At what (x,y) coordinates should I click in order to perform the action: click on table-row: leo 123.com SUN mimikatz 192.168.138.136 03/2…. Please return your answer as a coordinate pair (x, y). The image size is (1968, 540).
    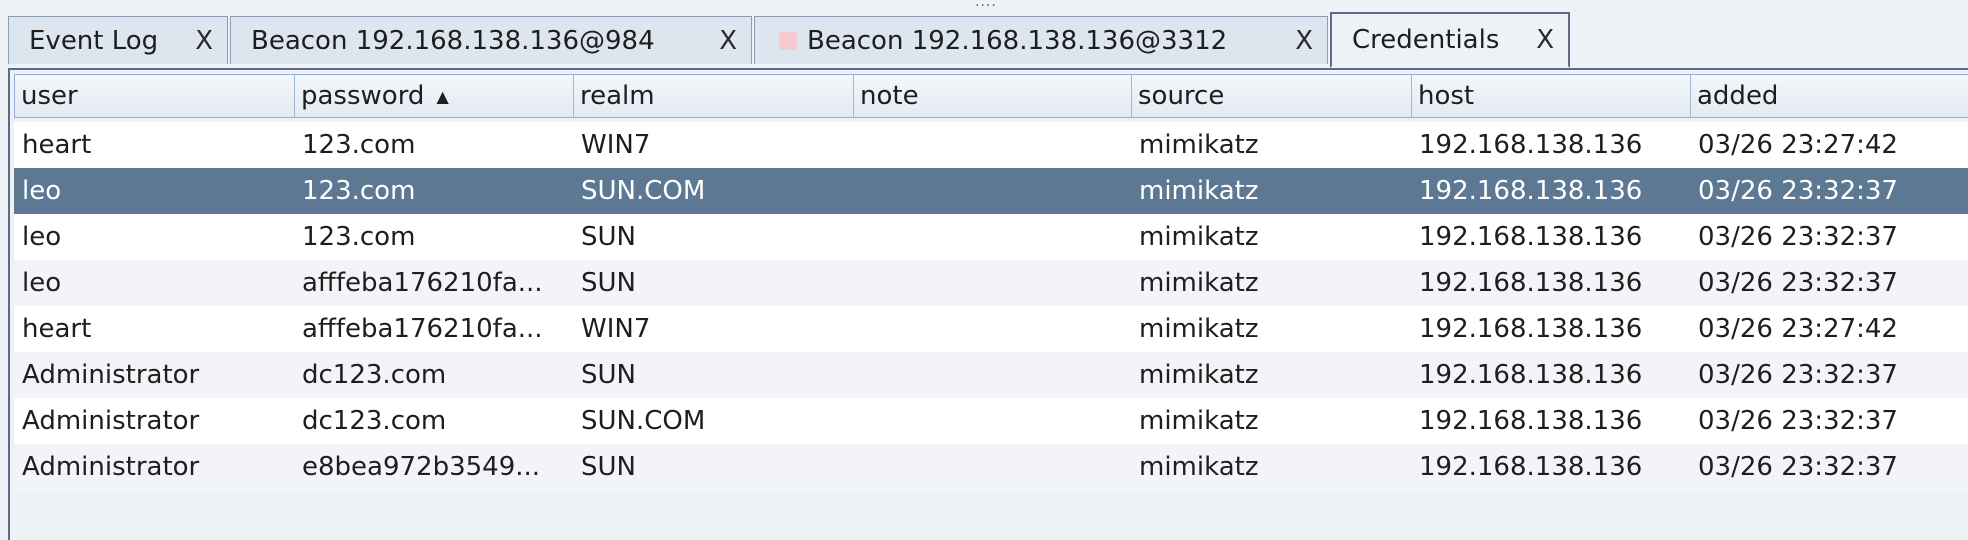
    Looking at the image, I should click on (991, 237).